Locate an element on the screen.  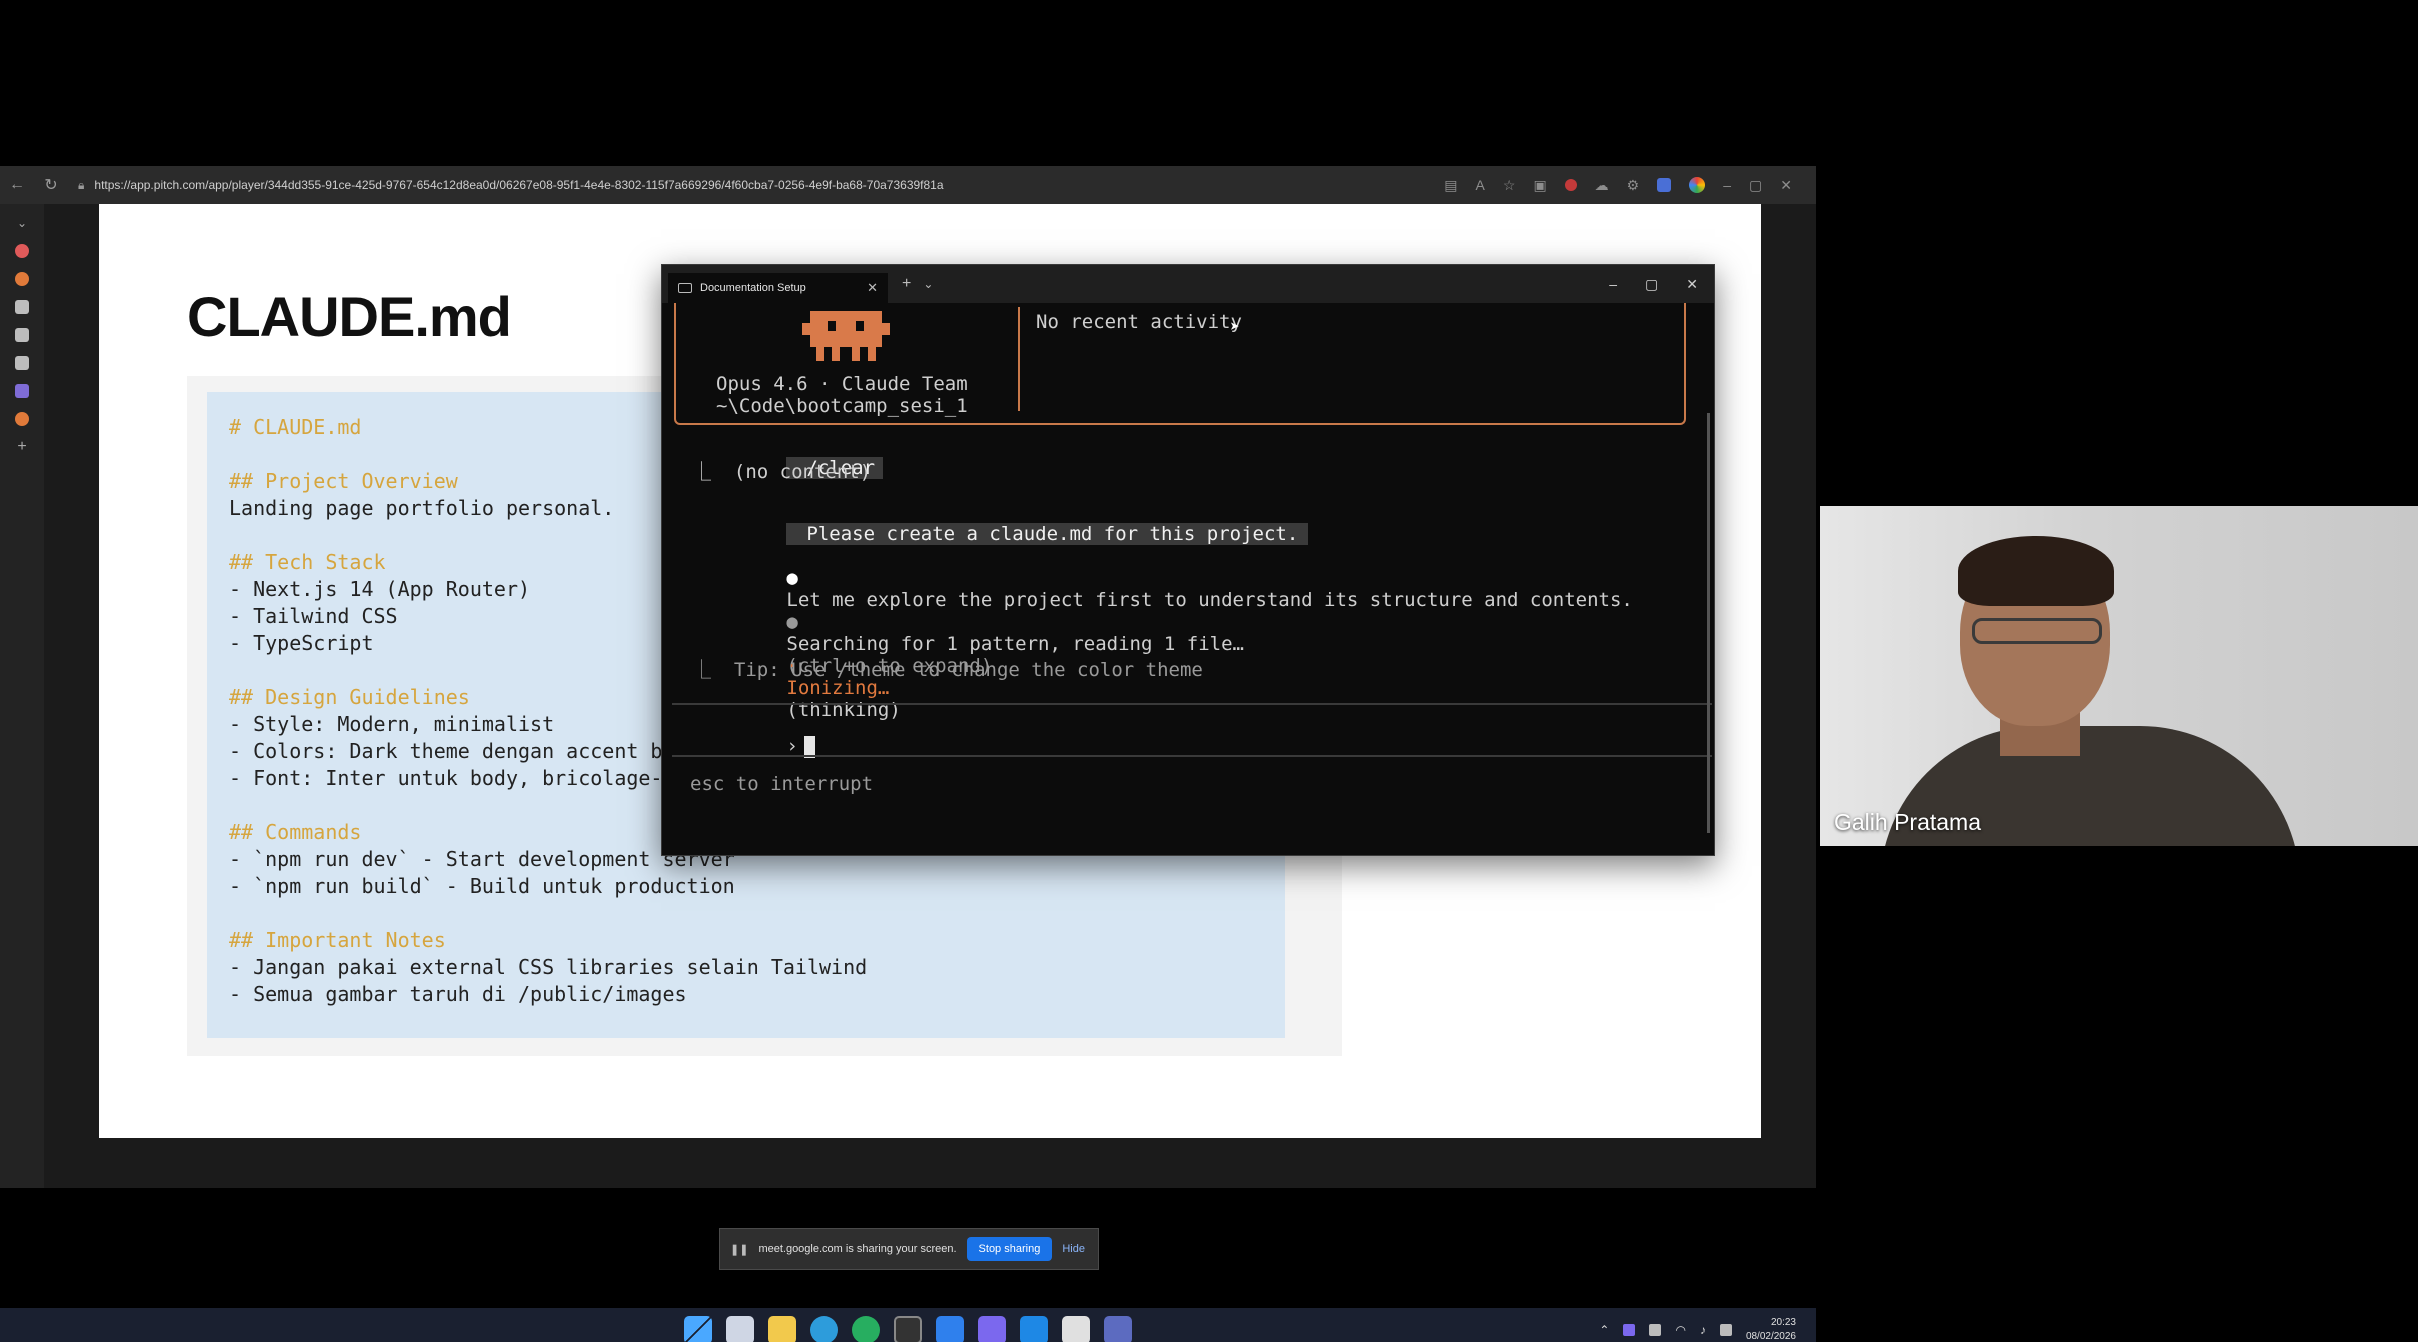
reader-icon: ▤ is located at coordinates (1450, 185).